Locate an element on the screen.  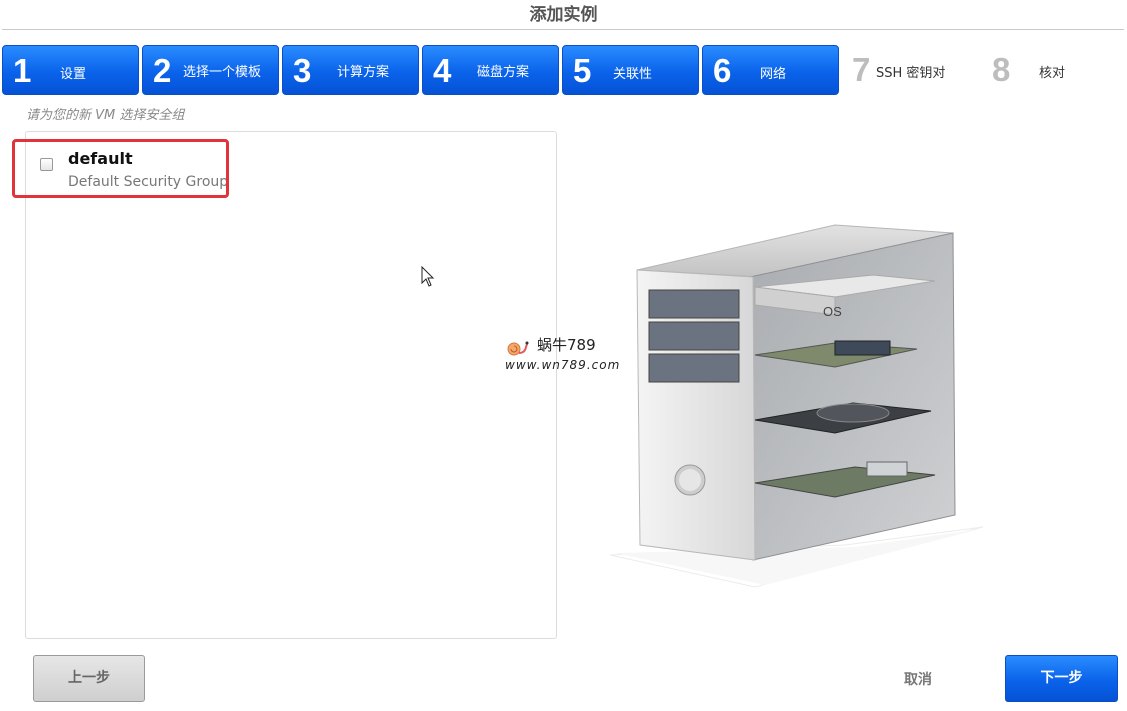
step-3-compute-offering: 3 计算方案 is located at coordinates (350, 70).